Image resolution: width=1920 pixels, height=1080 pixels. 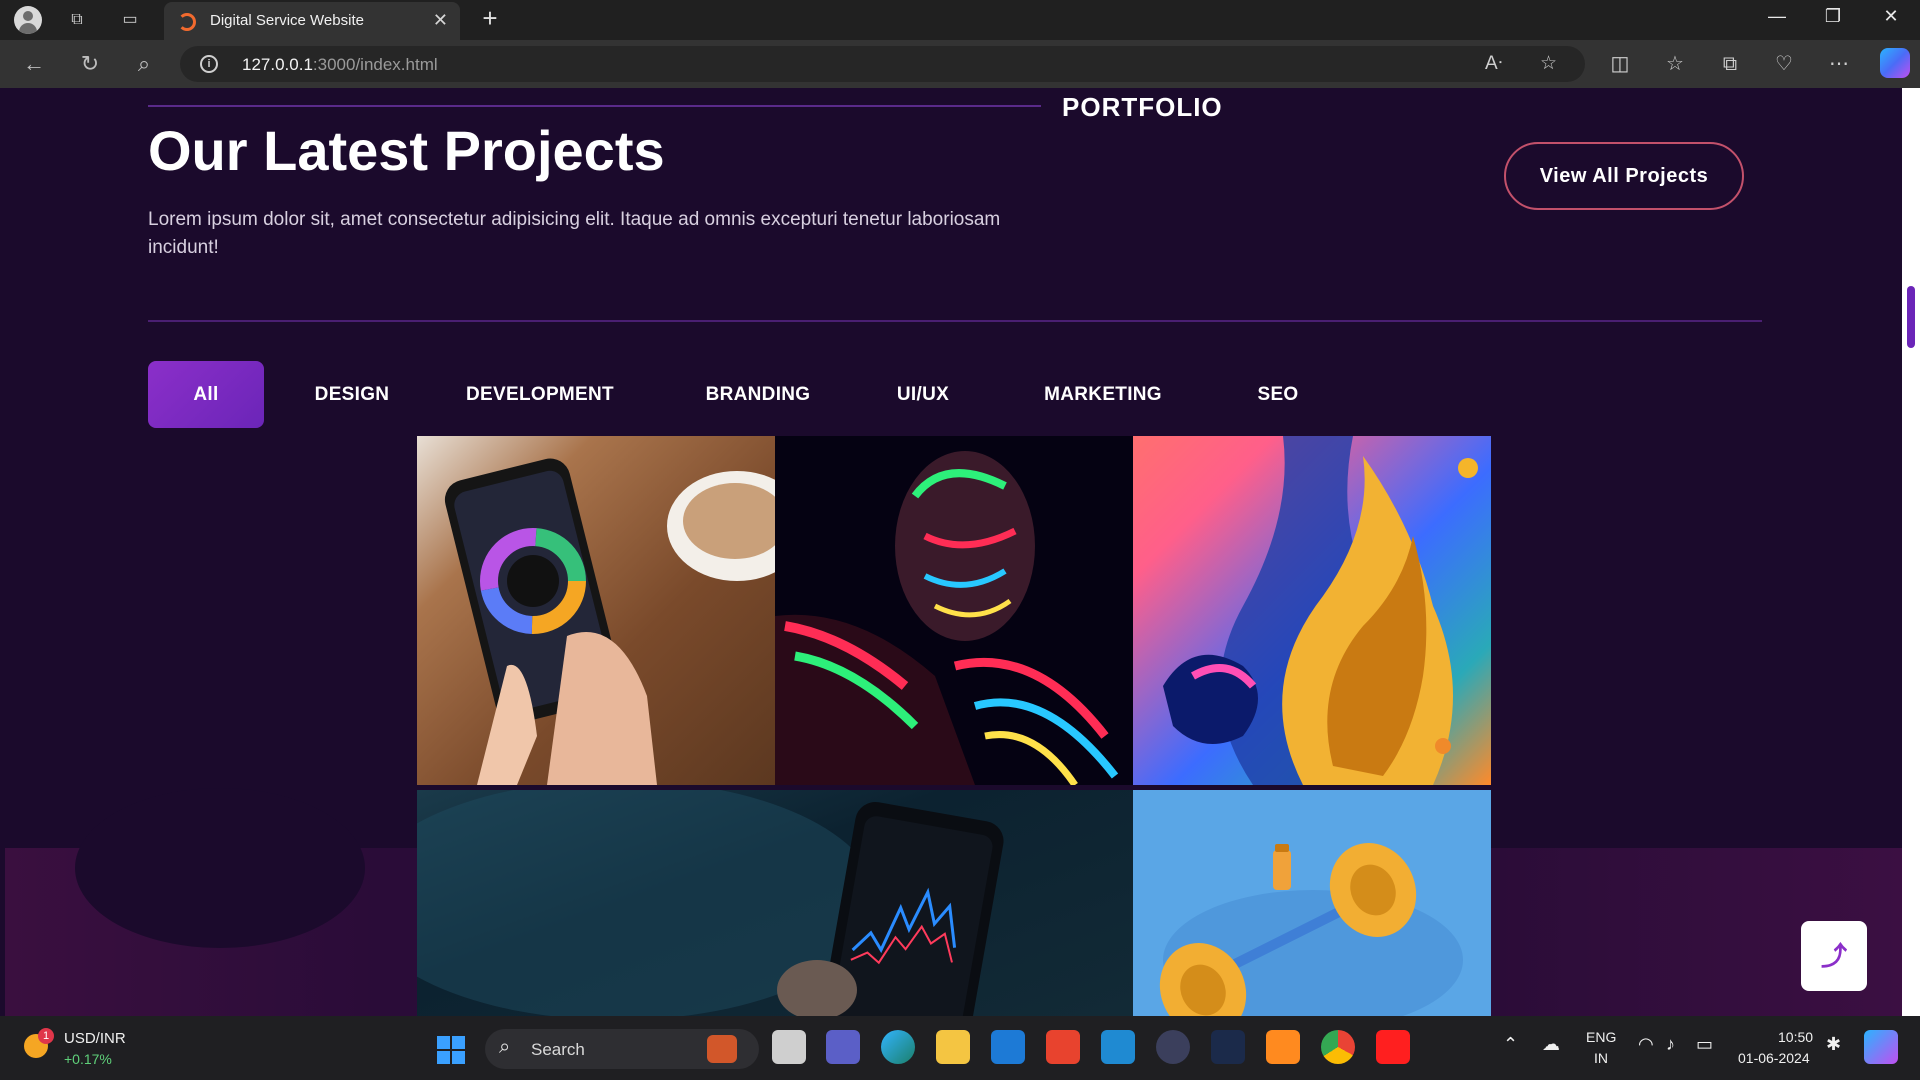 What do you see at coordinates (1510, 1044) in the screenshot?
I see `chevron-up-icon: ⌃` at bounding box center [1510, 1044].